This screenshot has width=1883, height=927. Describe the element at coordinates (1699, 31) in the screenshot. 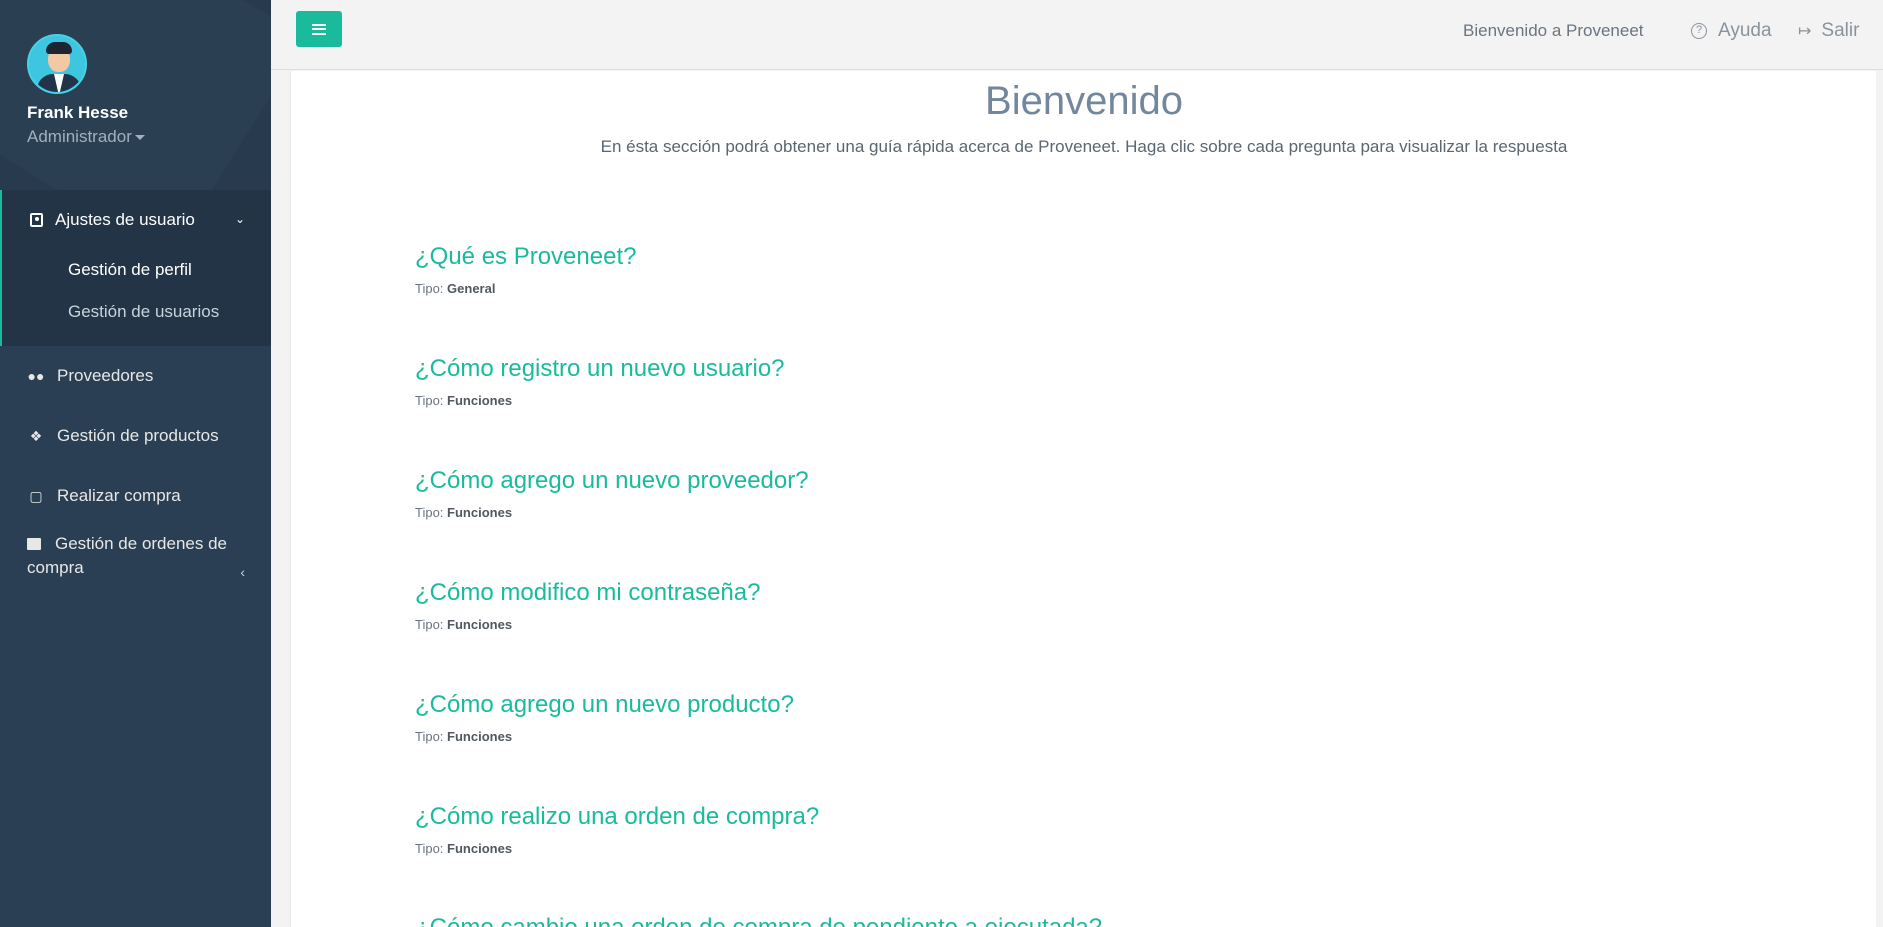

I see `question-circle-icon: ?` at that location.